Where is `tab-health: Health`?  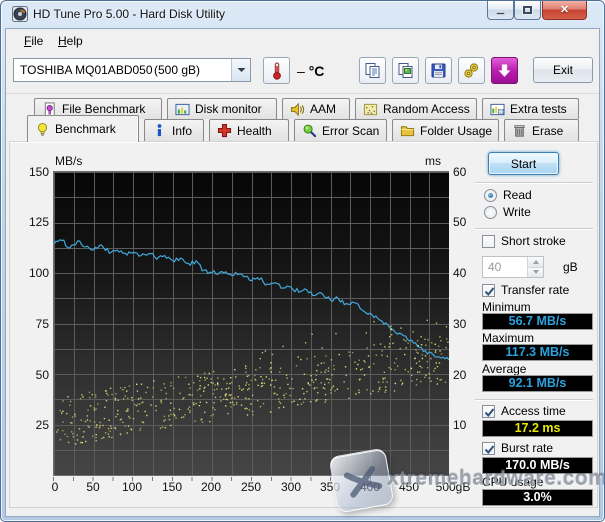
tab-health: Health is located at coordinates (249, 130).